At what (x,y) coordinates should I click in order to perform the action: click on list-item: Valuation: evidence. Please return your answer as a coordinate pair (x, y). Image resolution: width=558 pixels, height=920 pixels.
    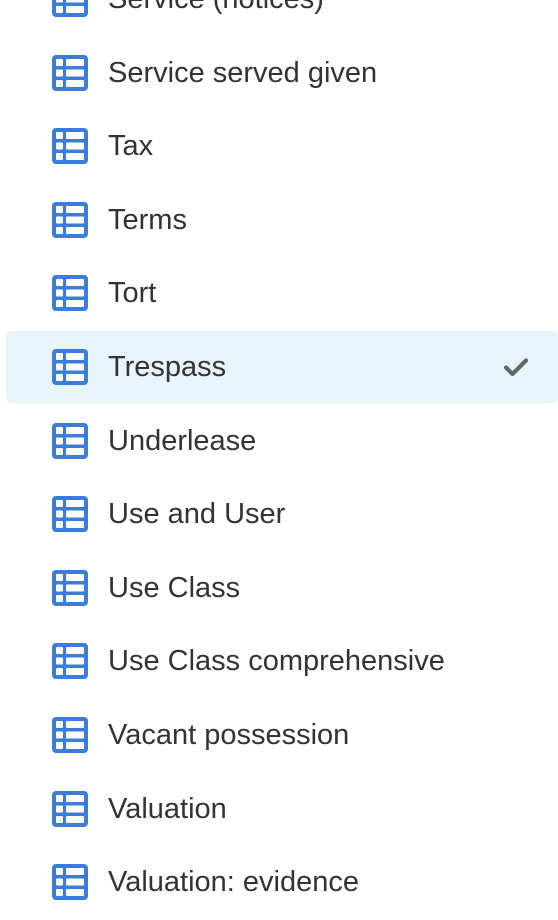
    Looking at the image, I should click on (279, 882).